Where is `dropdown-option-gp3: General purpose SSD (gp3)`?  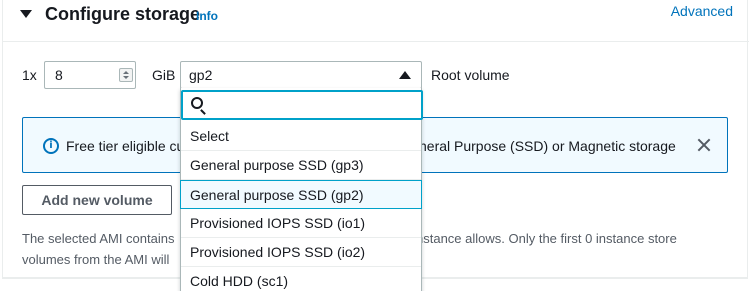 dropdown-option-gp3: General purpose SSD (gp3) is located at coordinates (301, 165).